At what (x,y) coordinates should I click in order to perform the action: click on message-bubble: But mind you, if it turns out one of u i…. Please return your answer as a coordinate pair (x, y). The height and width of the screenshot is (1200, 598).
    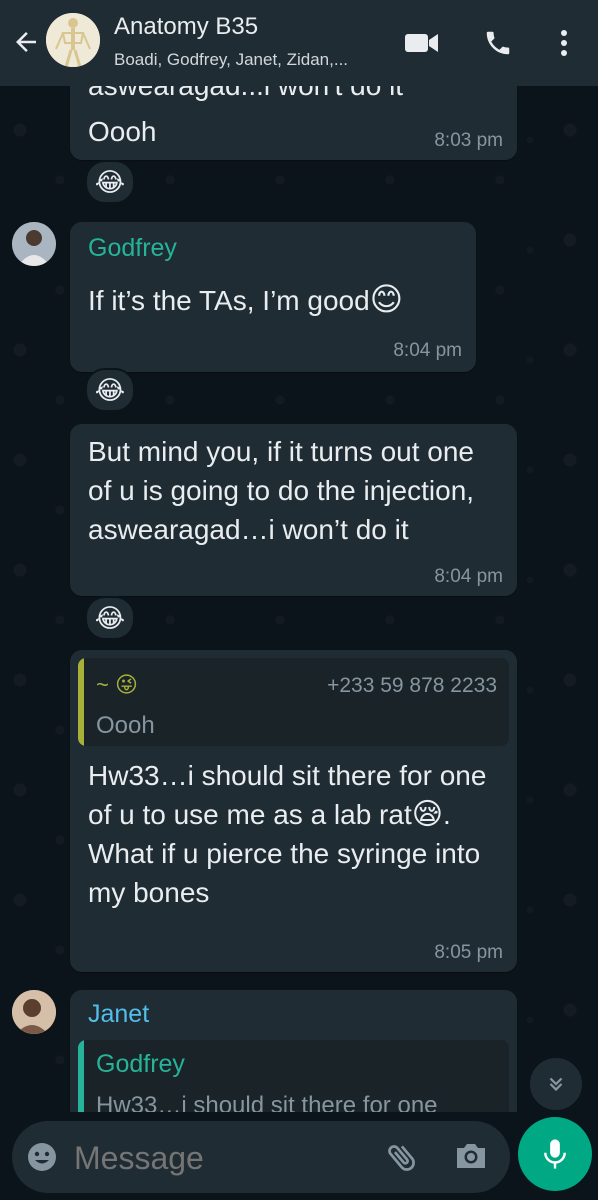
    Looking at the image, I should click on (293, 510).